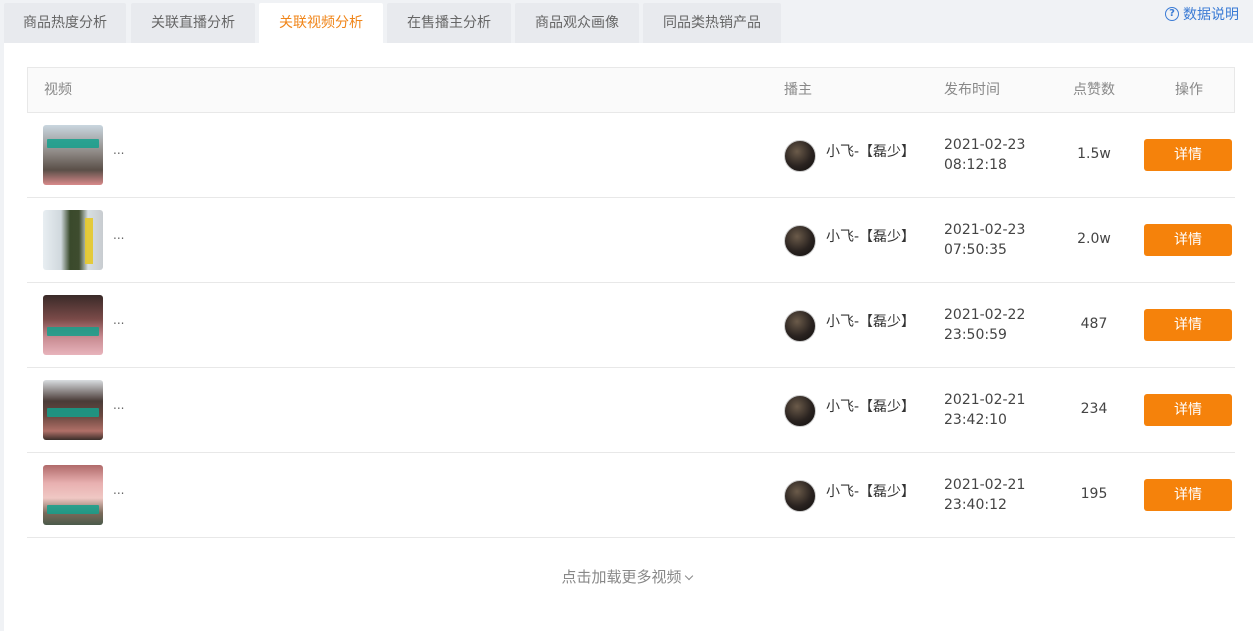  I want to click on publish-time: 2021-02-23 08:12:18, so click(984, 155).